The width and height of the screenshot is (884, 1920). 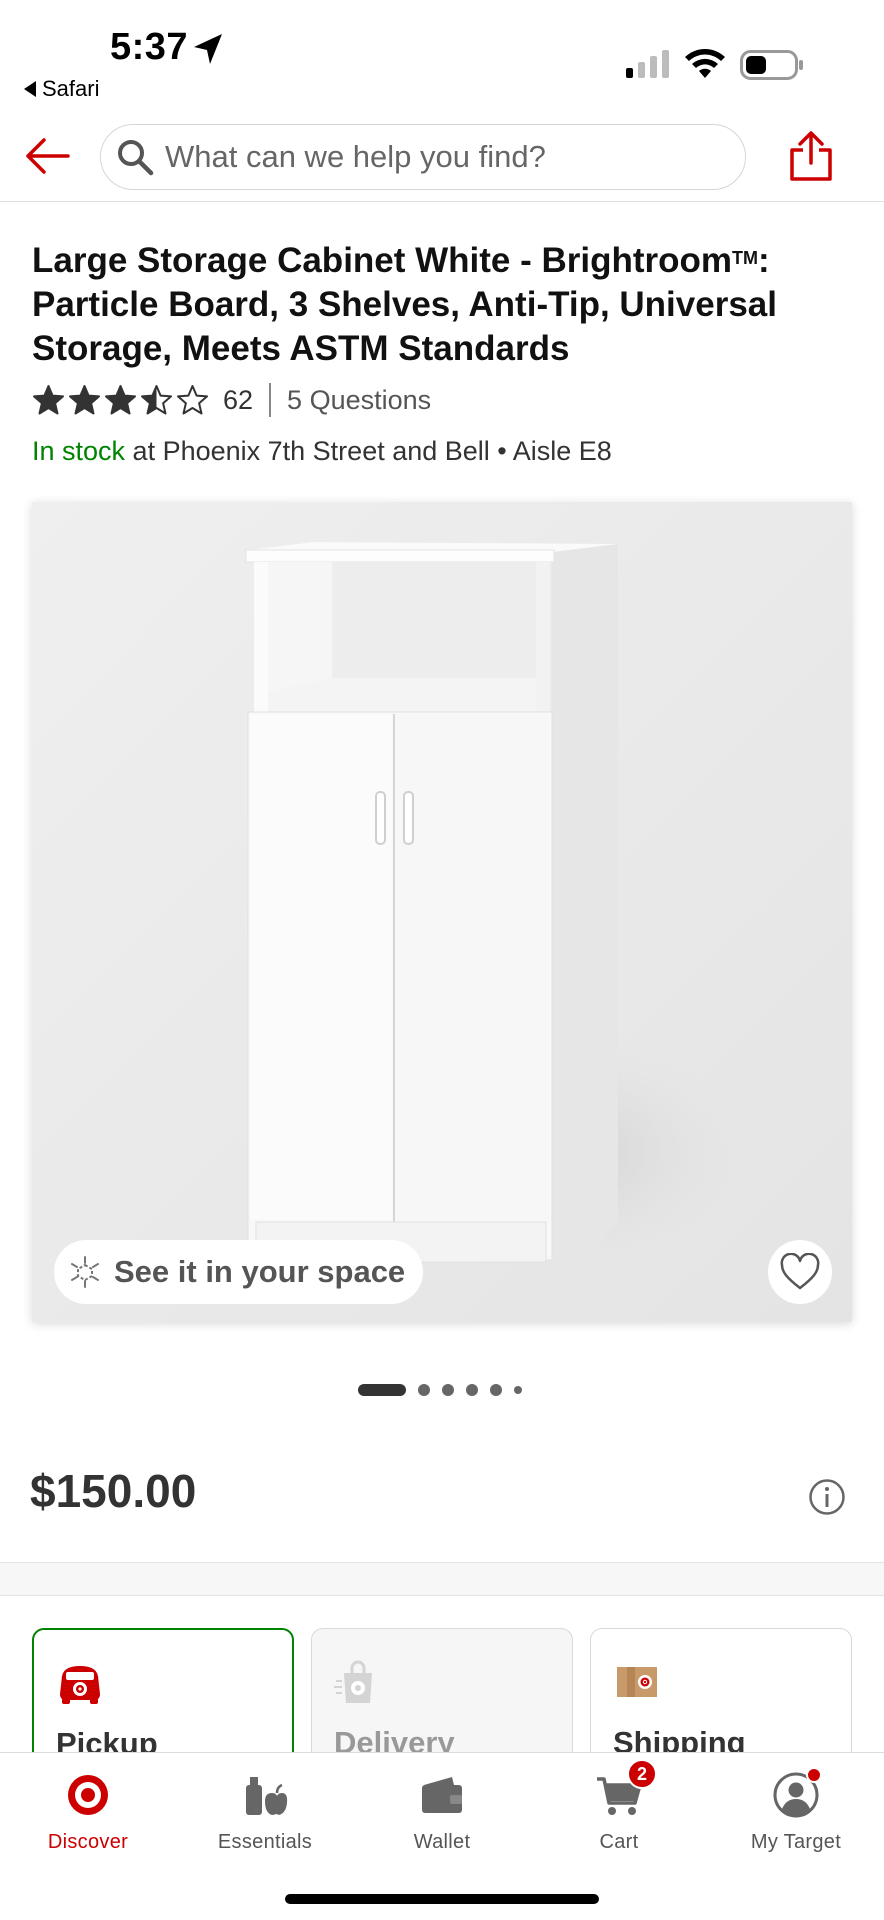 I want to click on star-rating, so click(x=120, y=400).